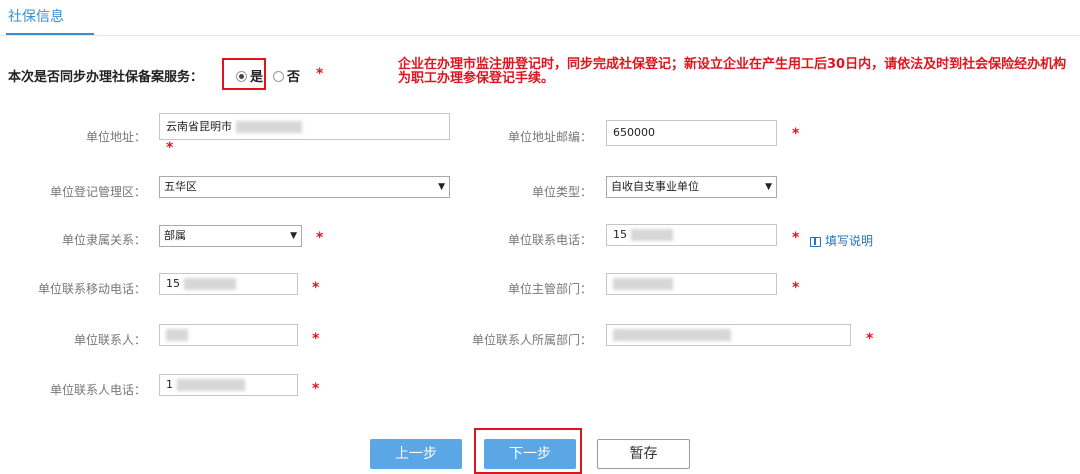 This screenshot has height=474, width=1080. I want to click on contact-input, so click(228, 335).